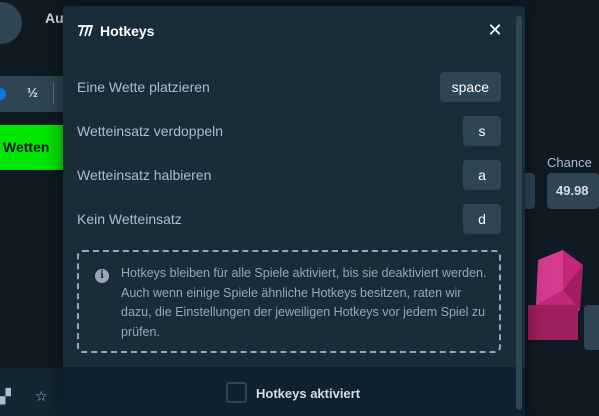  What do you see at coordinates (289, 87) in the screenshot?
I see `hotkey-row-place-bet: Eine Wette platzieren space` at bounding box center [289, 87].